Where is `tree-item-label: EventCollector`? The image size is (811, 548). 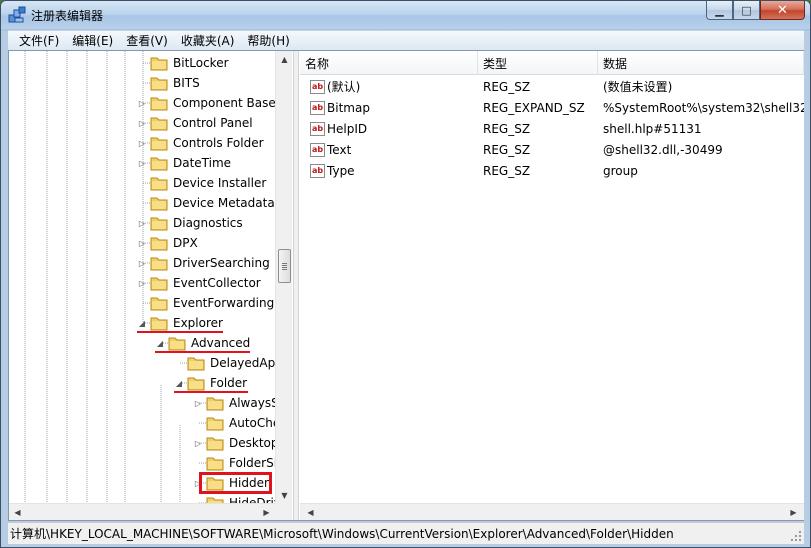 tree-item-label: EventCollector is located at coordinates (217, 283).